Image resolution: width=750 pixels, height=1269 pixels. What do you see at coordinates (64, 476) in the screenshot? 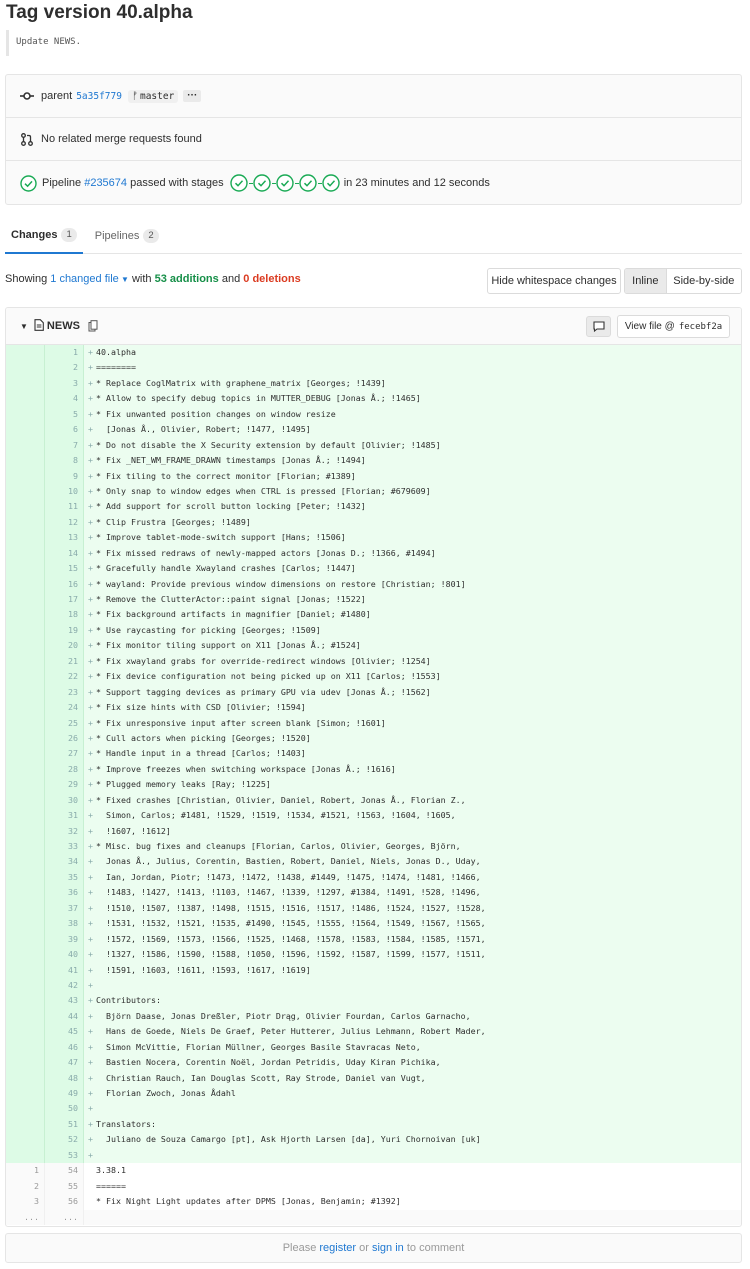
I see `new-line-number: 9` at bounding box center [64, 476].